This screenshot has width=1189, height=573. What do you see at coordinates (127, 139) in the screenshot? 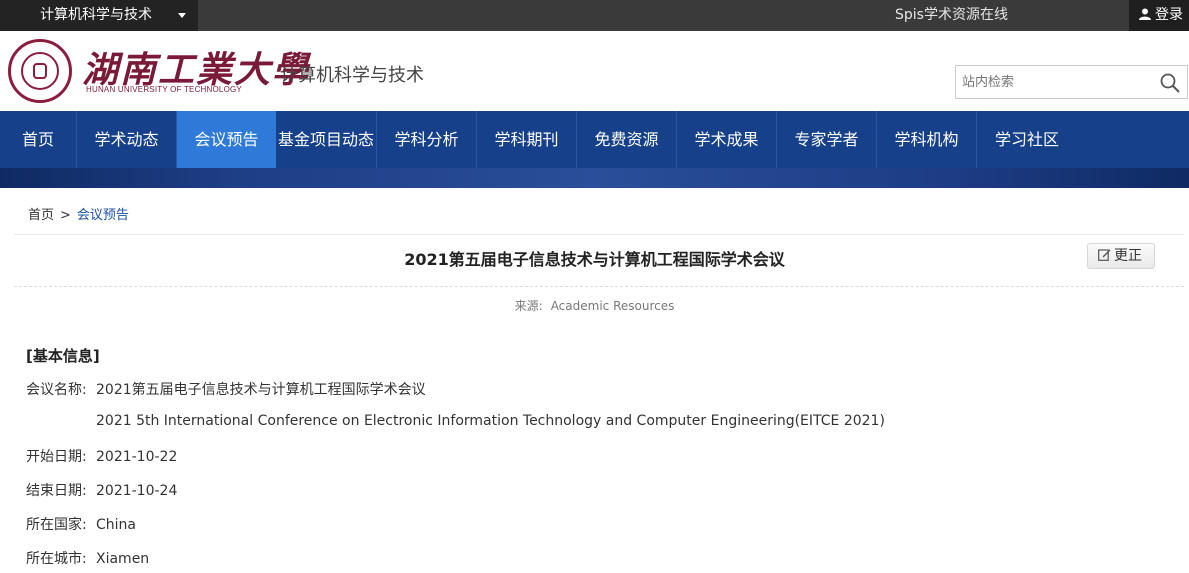
I see `nav-item-academic-news: 学术动态` at bounding box center [127, 139].